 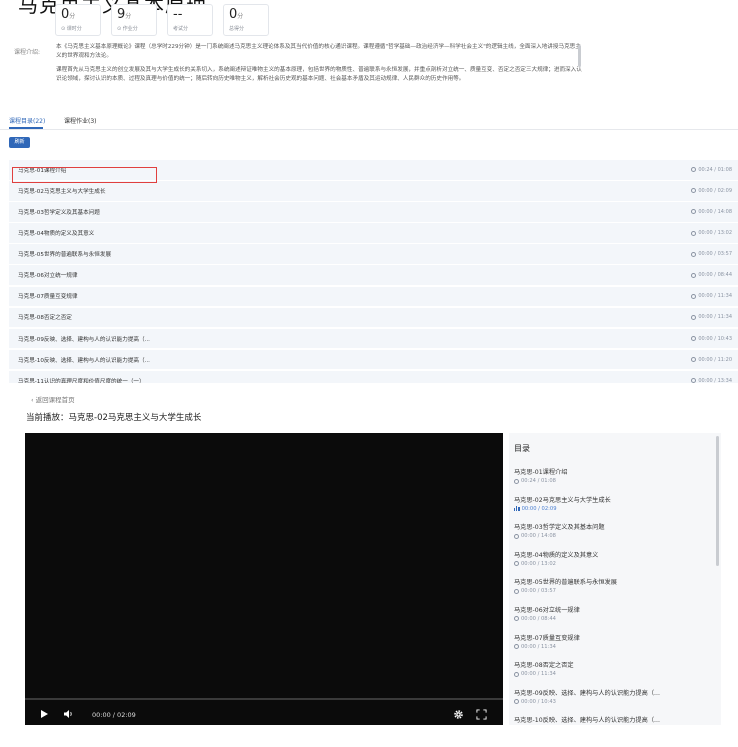 What do you see at coordinates (541, 472) in the screenshot?
I see `playlist-item-name: 马克思-01课程介绍` at bounding box center [541, 472].